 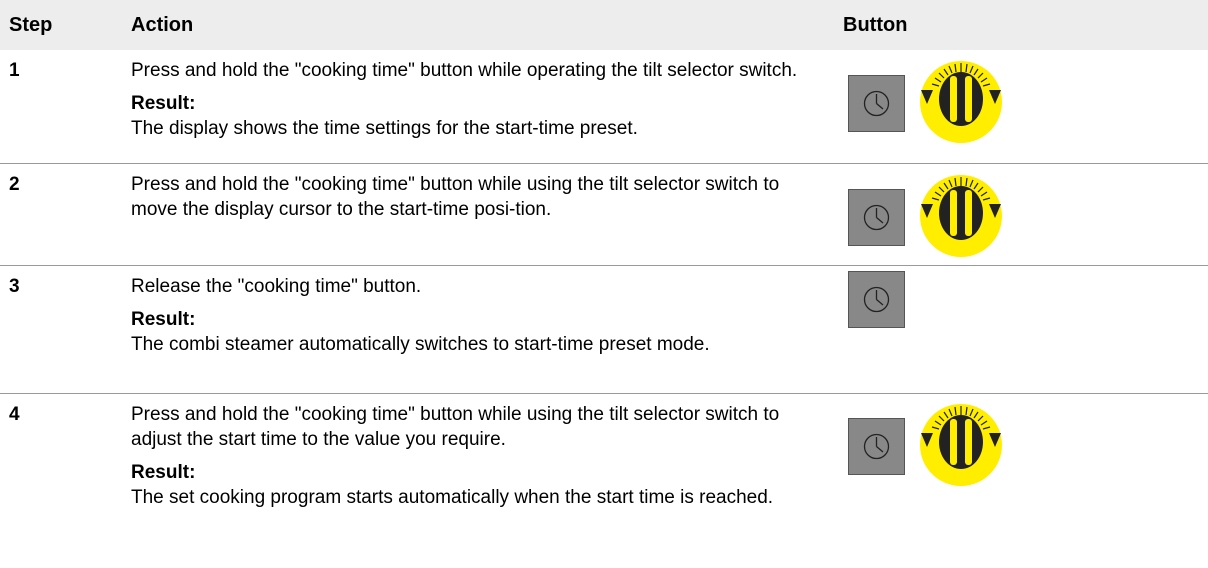 I want to click on step-number: 3, so click(x=14, y=286).